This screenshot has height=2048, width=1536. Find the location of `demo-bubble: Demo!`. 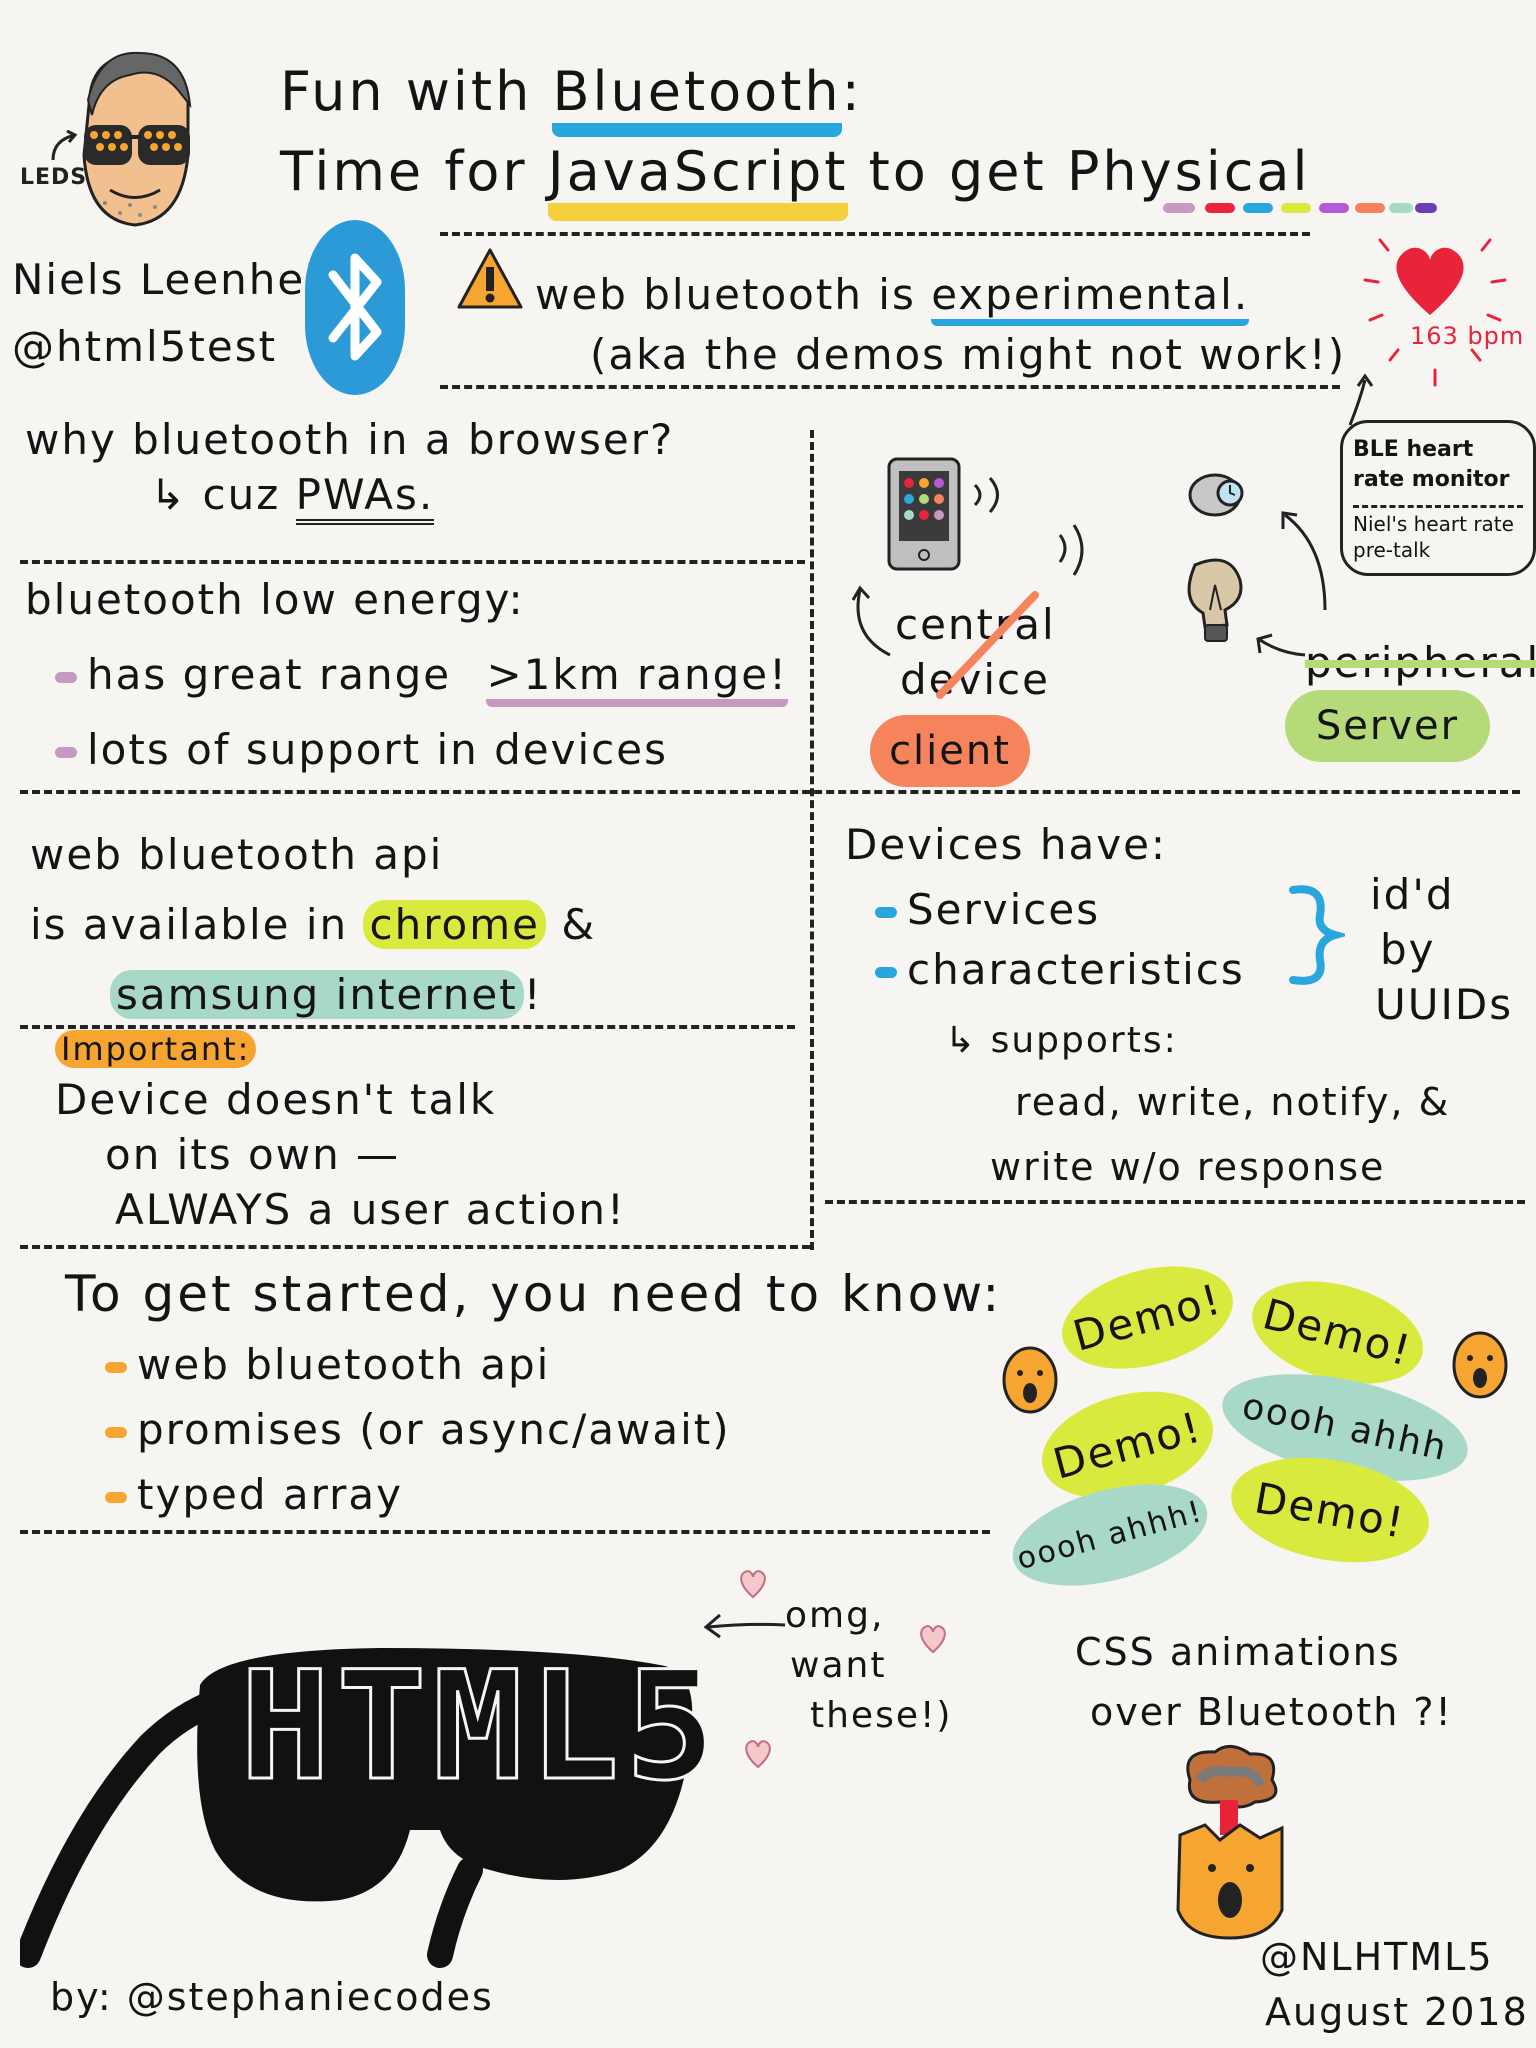

demo-bubble: Demo! is located at coordinates (1147, 1317).